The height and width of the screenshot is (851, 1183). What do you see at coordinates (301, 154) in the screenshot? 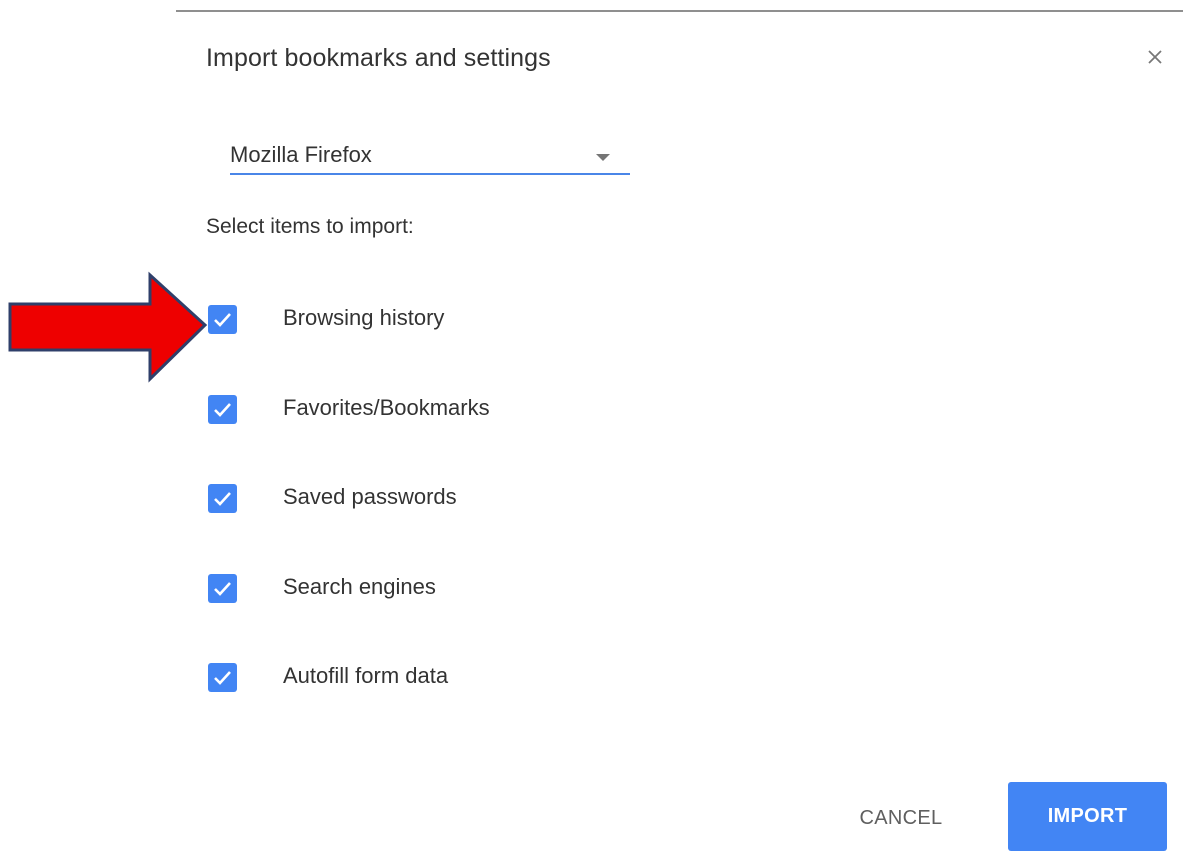
I see `browser-select-value: Mozilla Firefox` at bounding box center [301, 154].